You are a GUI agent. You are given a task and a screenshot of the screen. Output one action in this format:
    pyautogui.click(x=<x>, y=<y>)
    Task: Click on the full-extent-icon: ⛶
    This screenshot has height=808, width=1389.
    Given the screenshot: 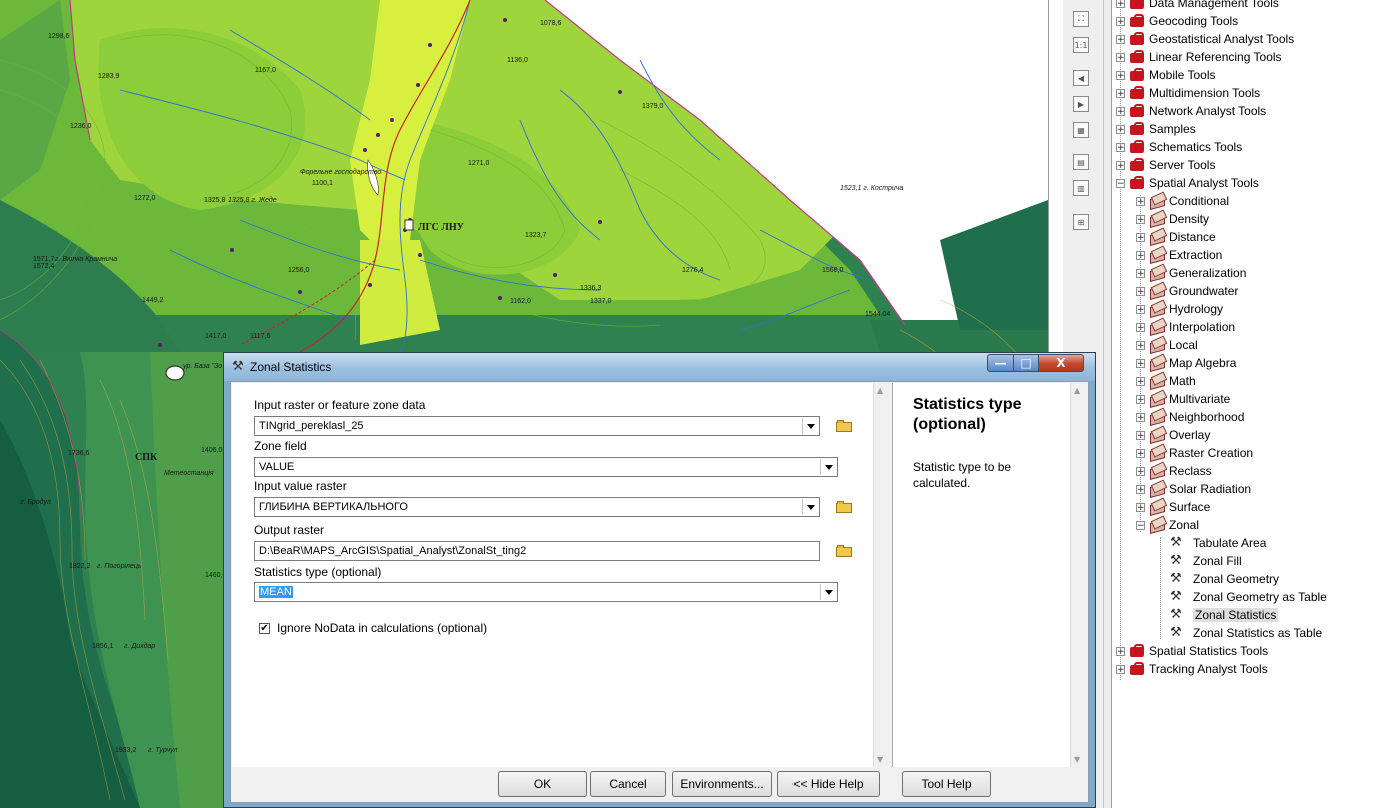 What is the action you would take?
    pyautogui.click(x=1081, y=19)
    